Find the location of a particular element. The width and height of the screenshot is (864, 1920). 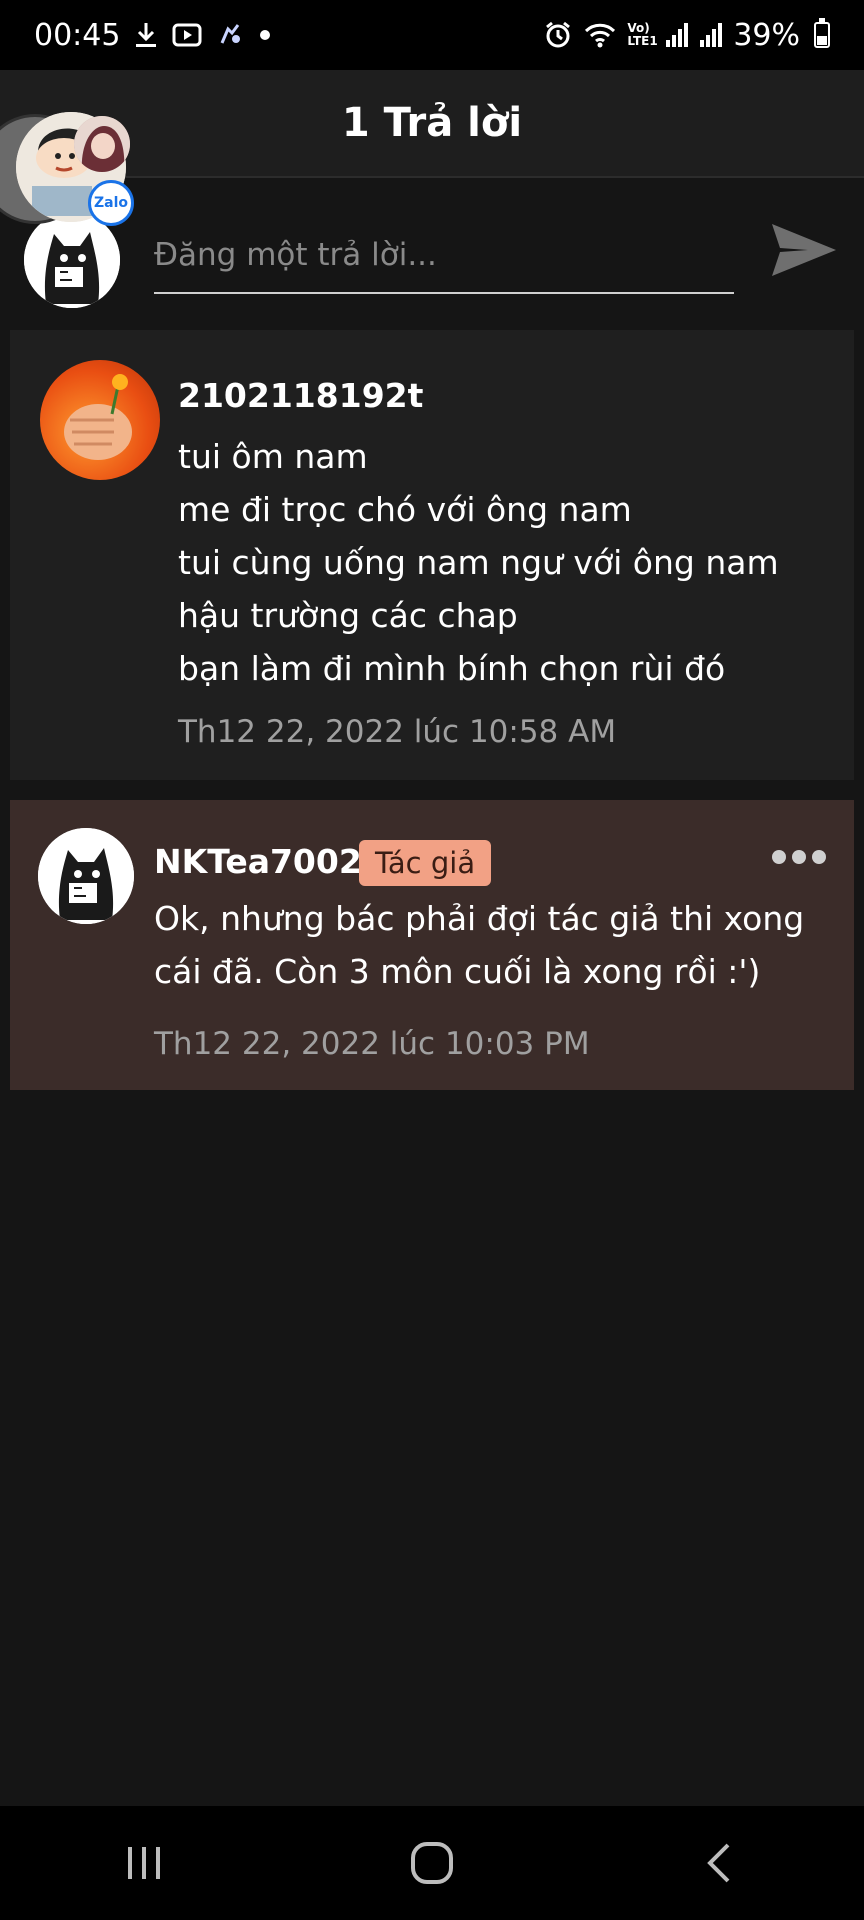

anime-avatar-icon is located at coordinates (102, 144).